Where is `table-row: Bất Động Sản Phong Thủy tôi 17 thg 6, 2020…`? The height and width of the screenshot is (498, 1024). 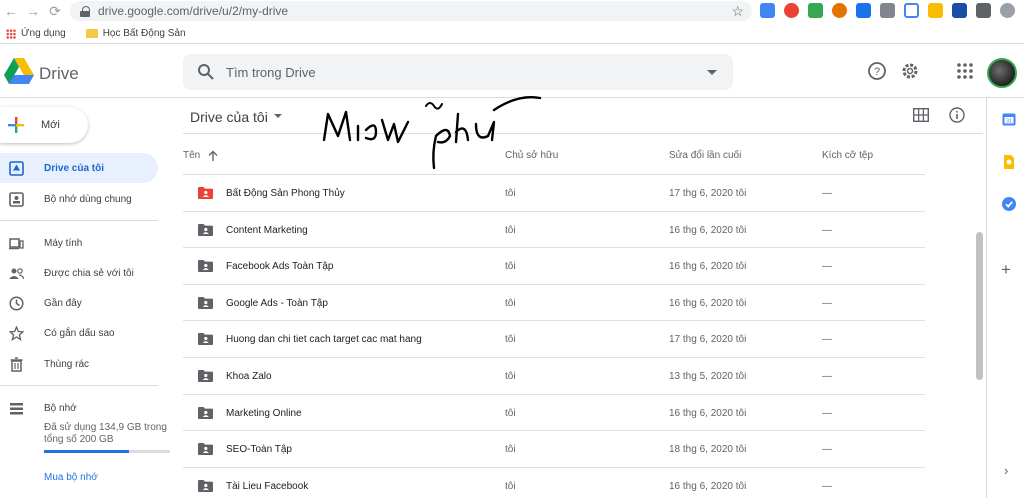
table-row: Bất Động Sản Phong Thủy tôi 17 thg 6, 2020… is located at coordinates (554, 193).